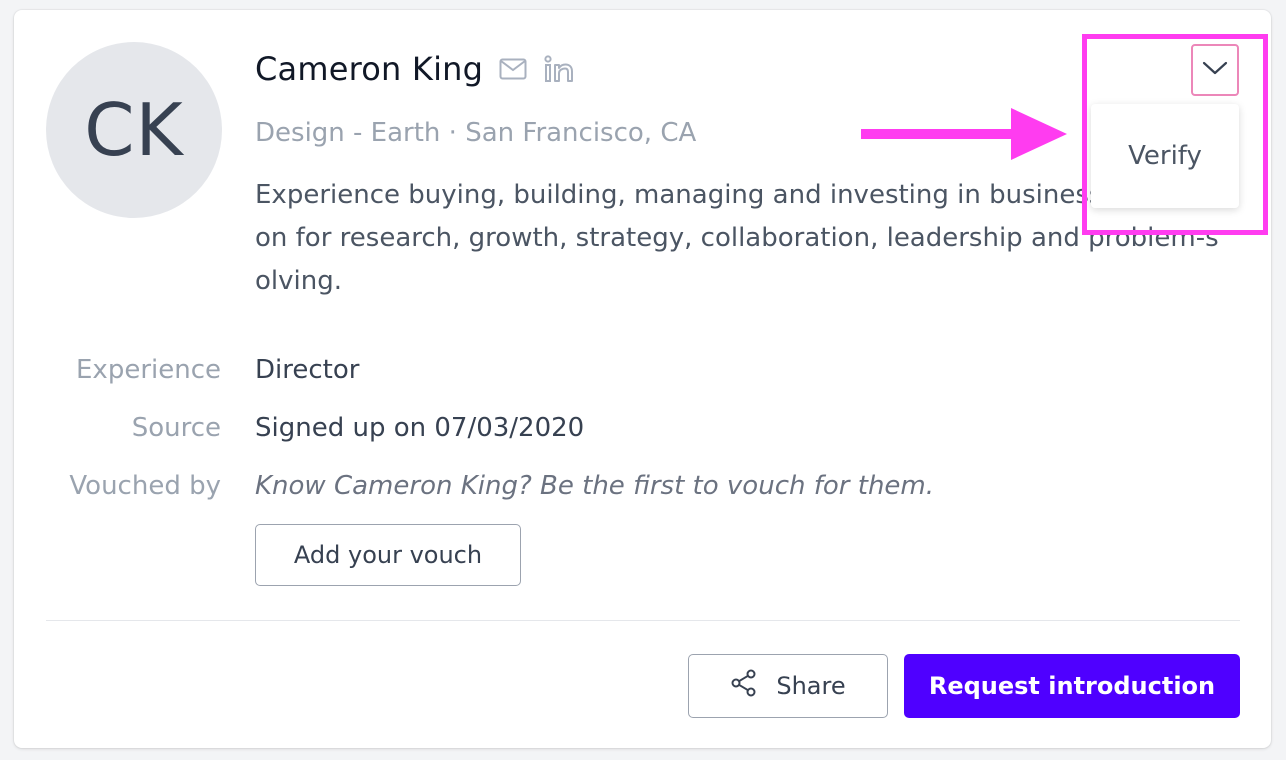 The image size is (1286, 760). I want to click on chevron-down-icon, so click(1215, 70).